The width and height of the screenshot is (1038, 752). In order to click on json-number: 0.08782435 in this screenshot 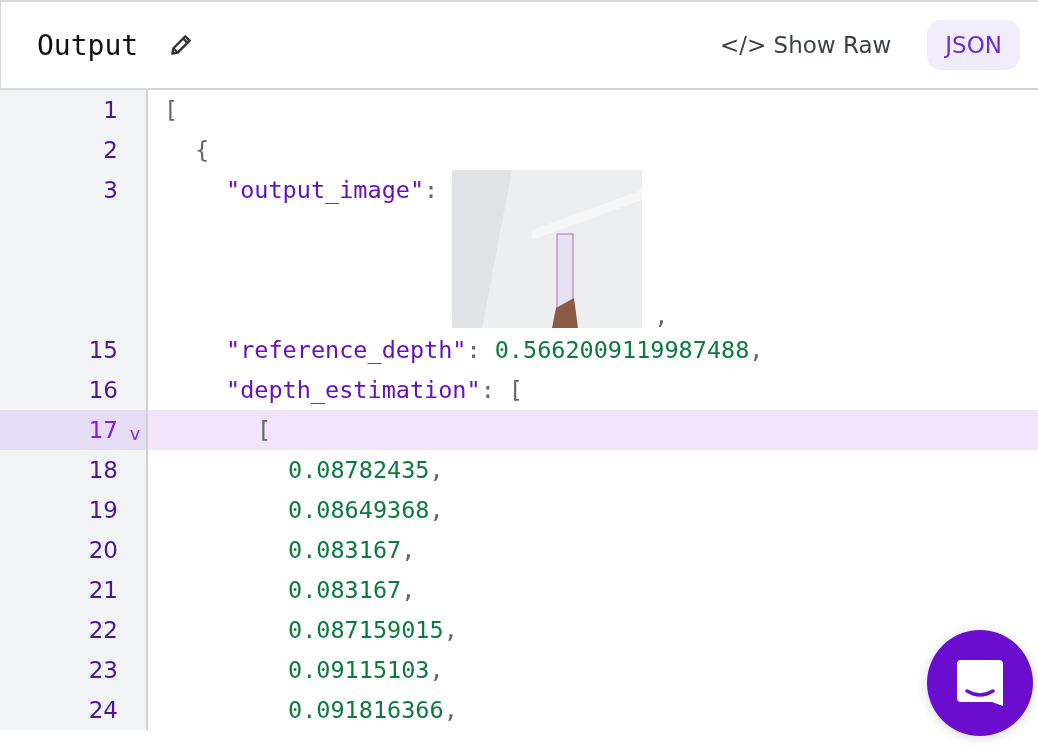, I will do `click(359, 470)`.